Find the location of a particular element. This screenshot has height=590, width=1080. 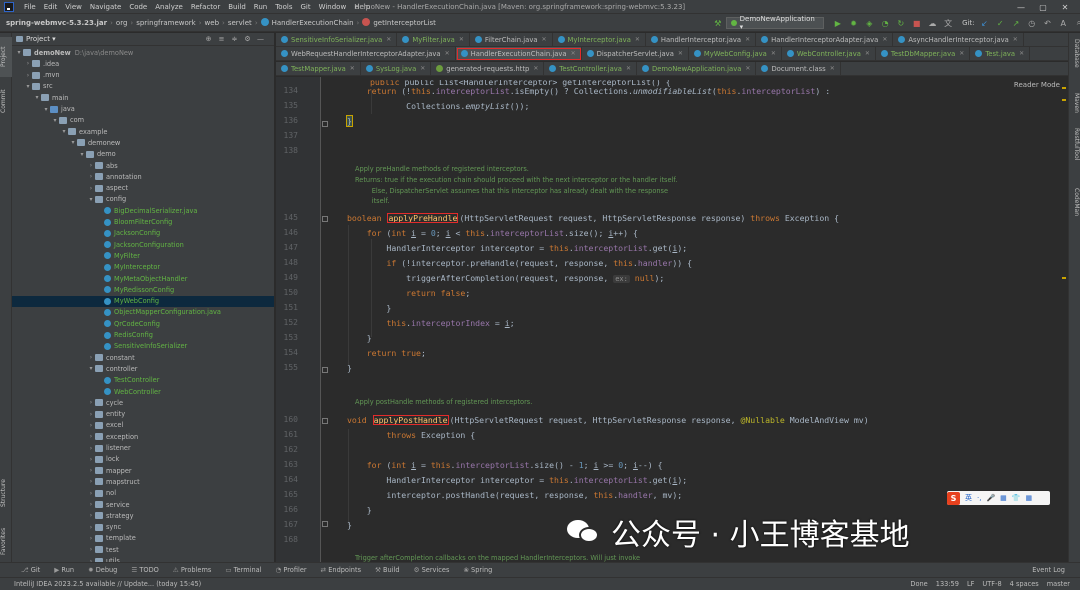

run-icon: ▶ is located at coordinates (838, 23).